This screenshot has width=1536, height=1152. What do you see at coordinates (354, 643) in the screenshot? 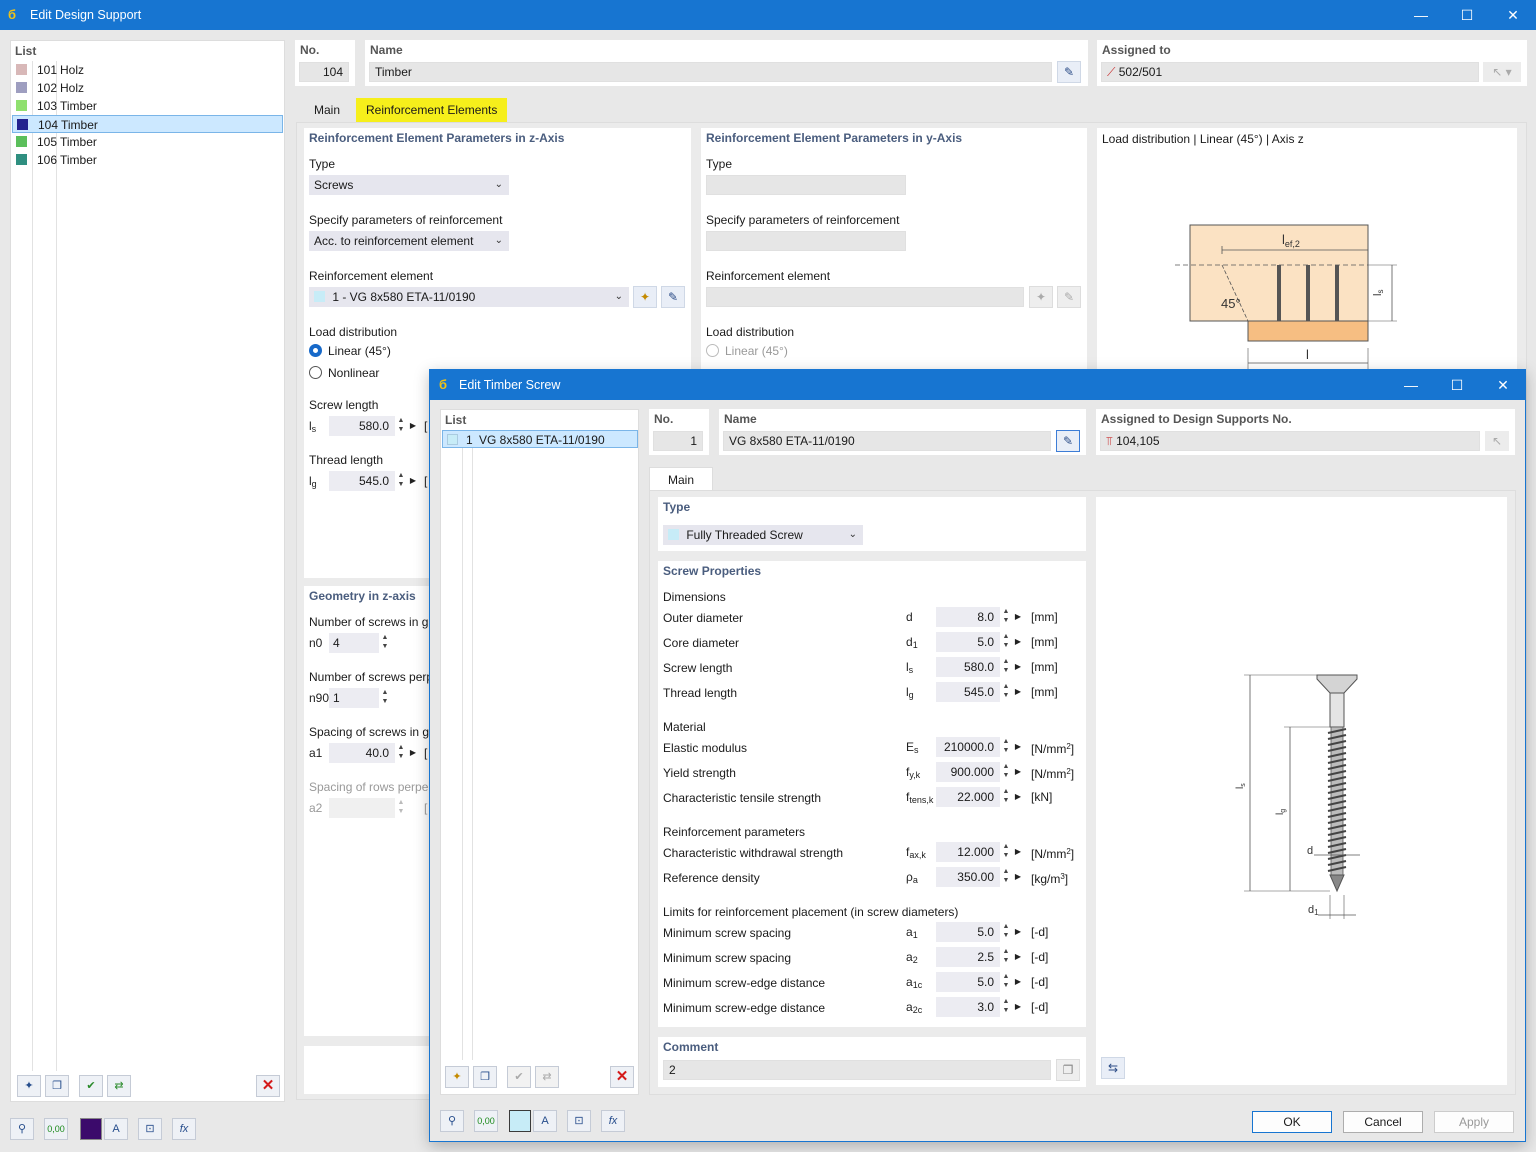
I see `n0-input: 4` at bounding box center [354, 643].